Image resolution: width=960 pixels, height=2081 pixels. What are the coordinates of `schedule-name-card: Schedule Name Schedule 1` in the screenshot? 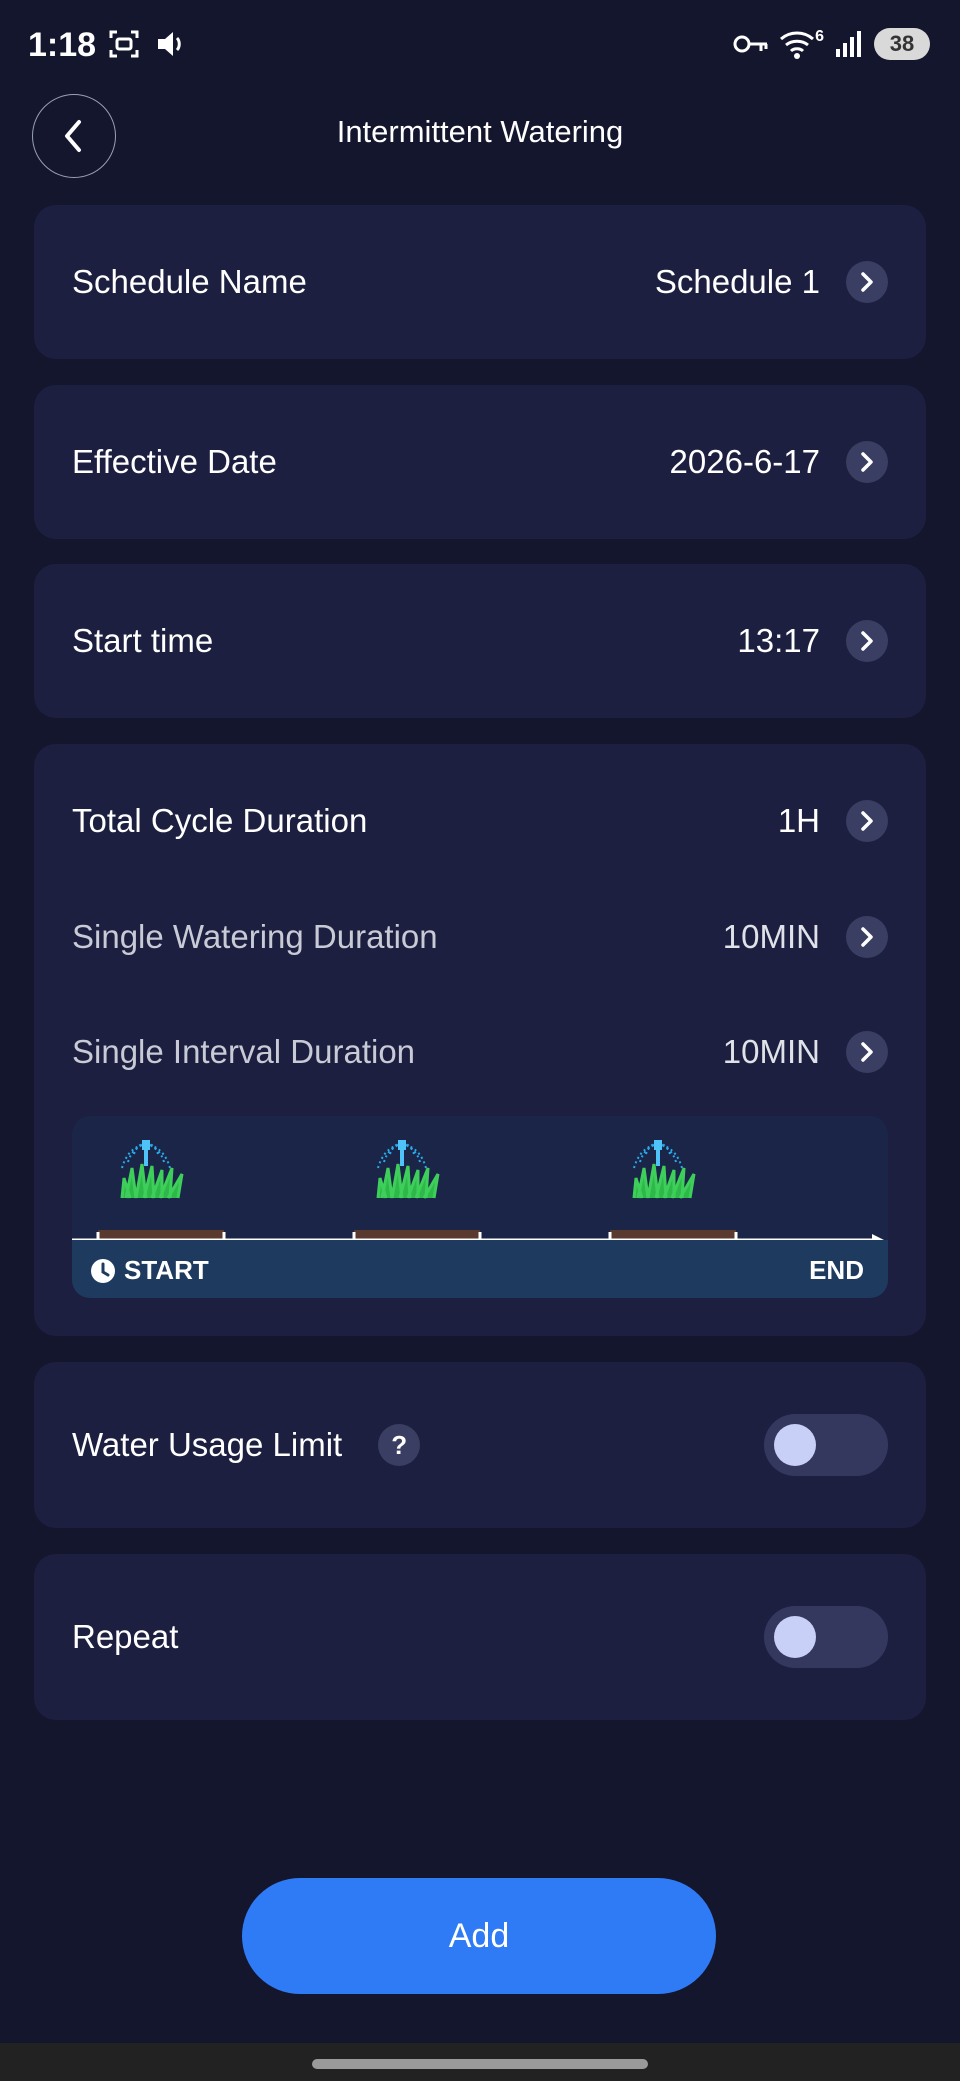 It's located at (480, 282).